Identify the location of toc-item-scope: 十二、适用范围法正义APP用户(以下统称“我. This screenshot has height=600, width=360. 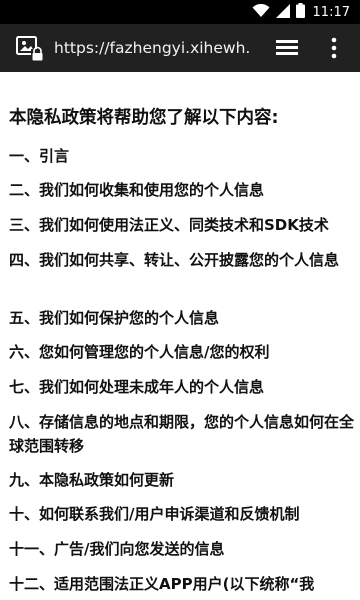
(162, 584).